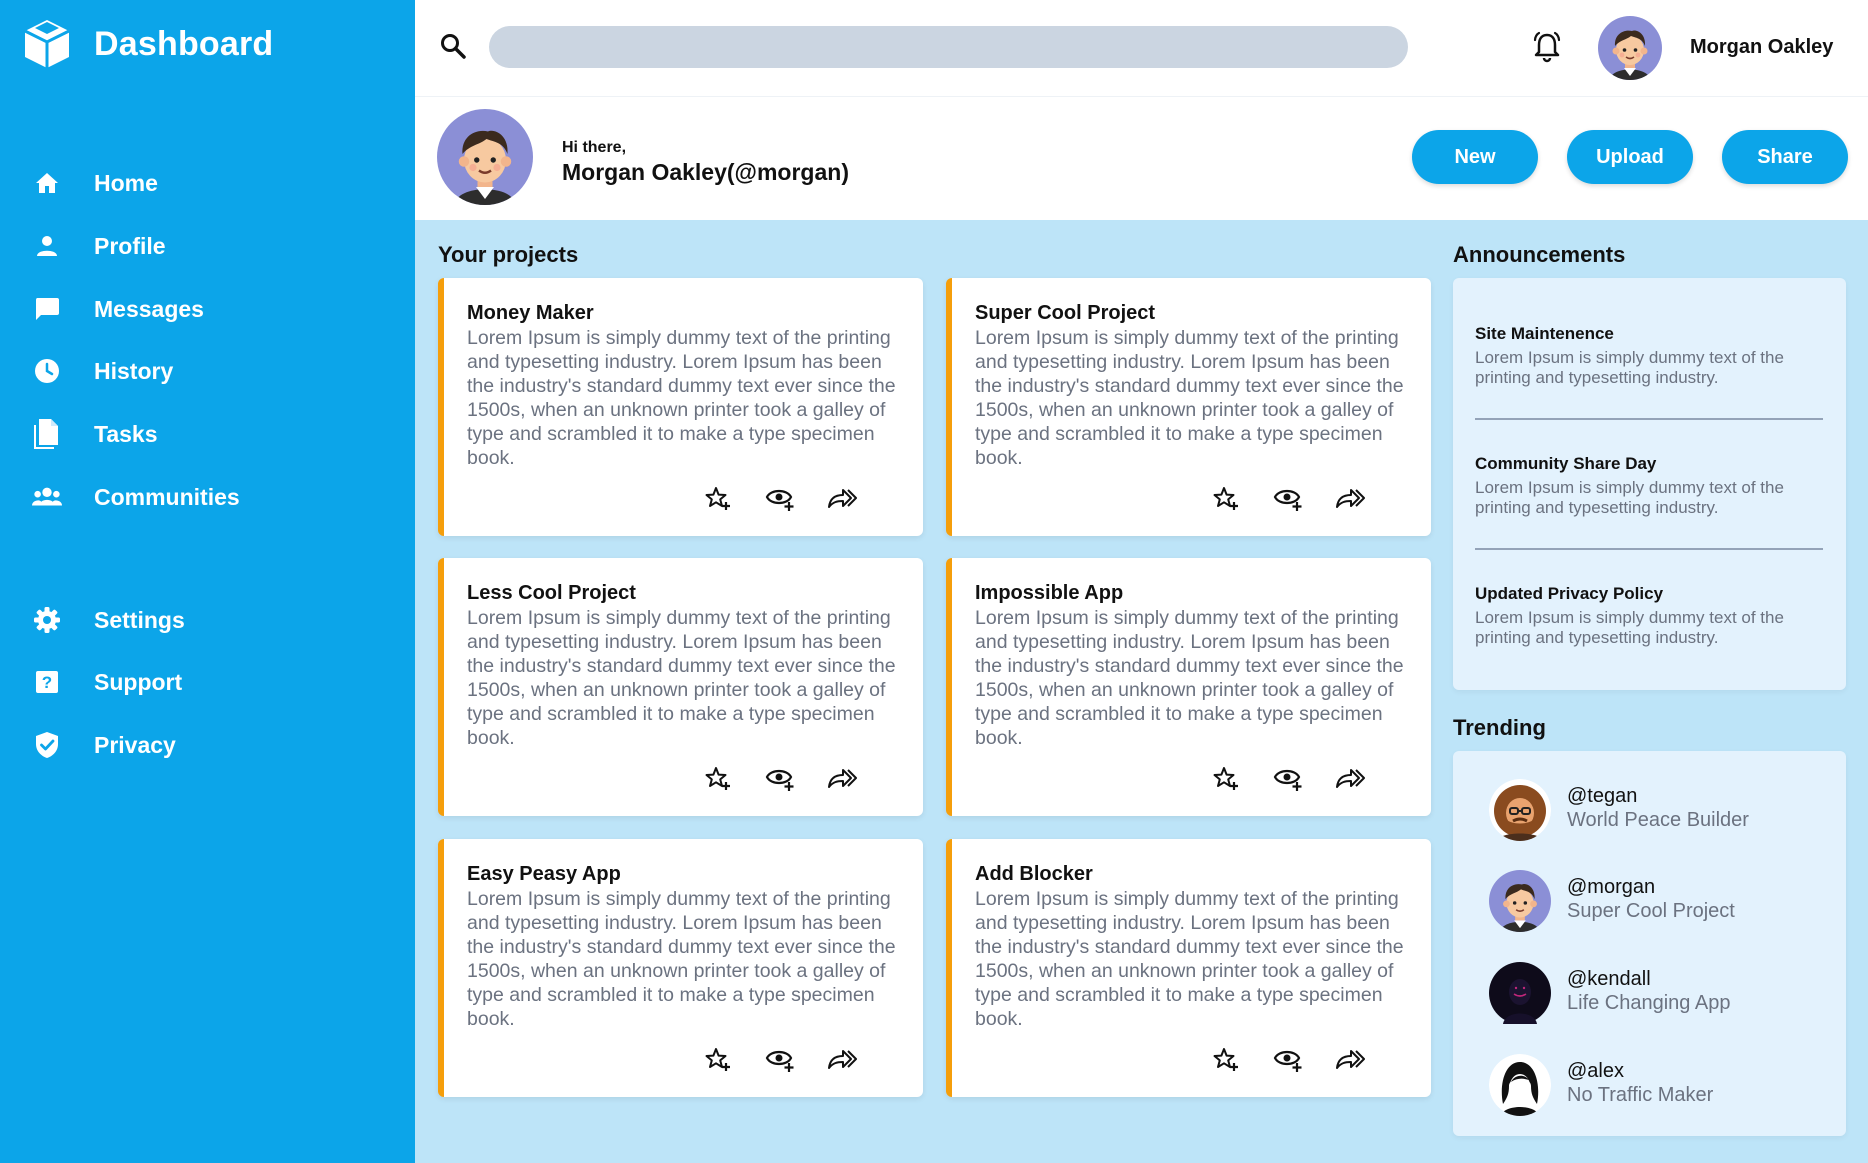  What do you see at coordinates (1566, 463) in the screenshot?
I see `announcement-title: Community Share Day` at bounding box center [1566, 463].